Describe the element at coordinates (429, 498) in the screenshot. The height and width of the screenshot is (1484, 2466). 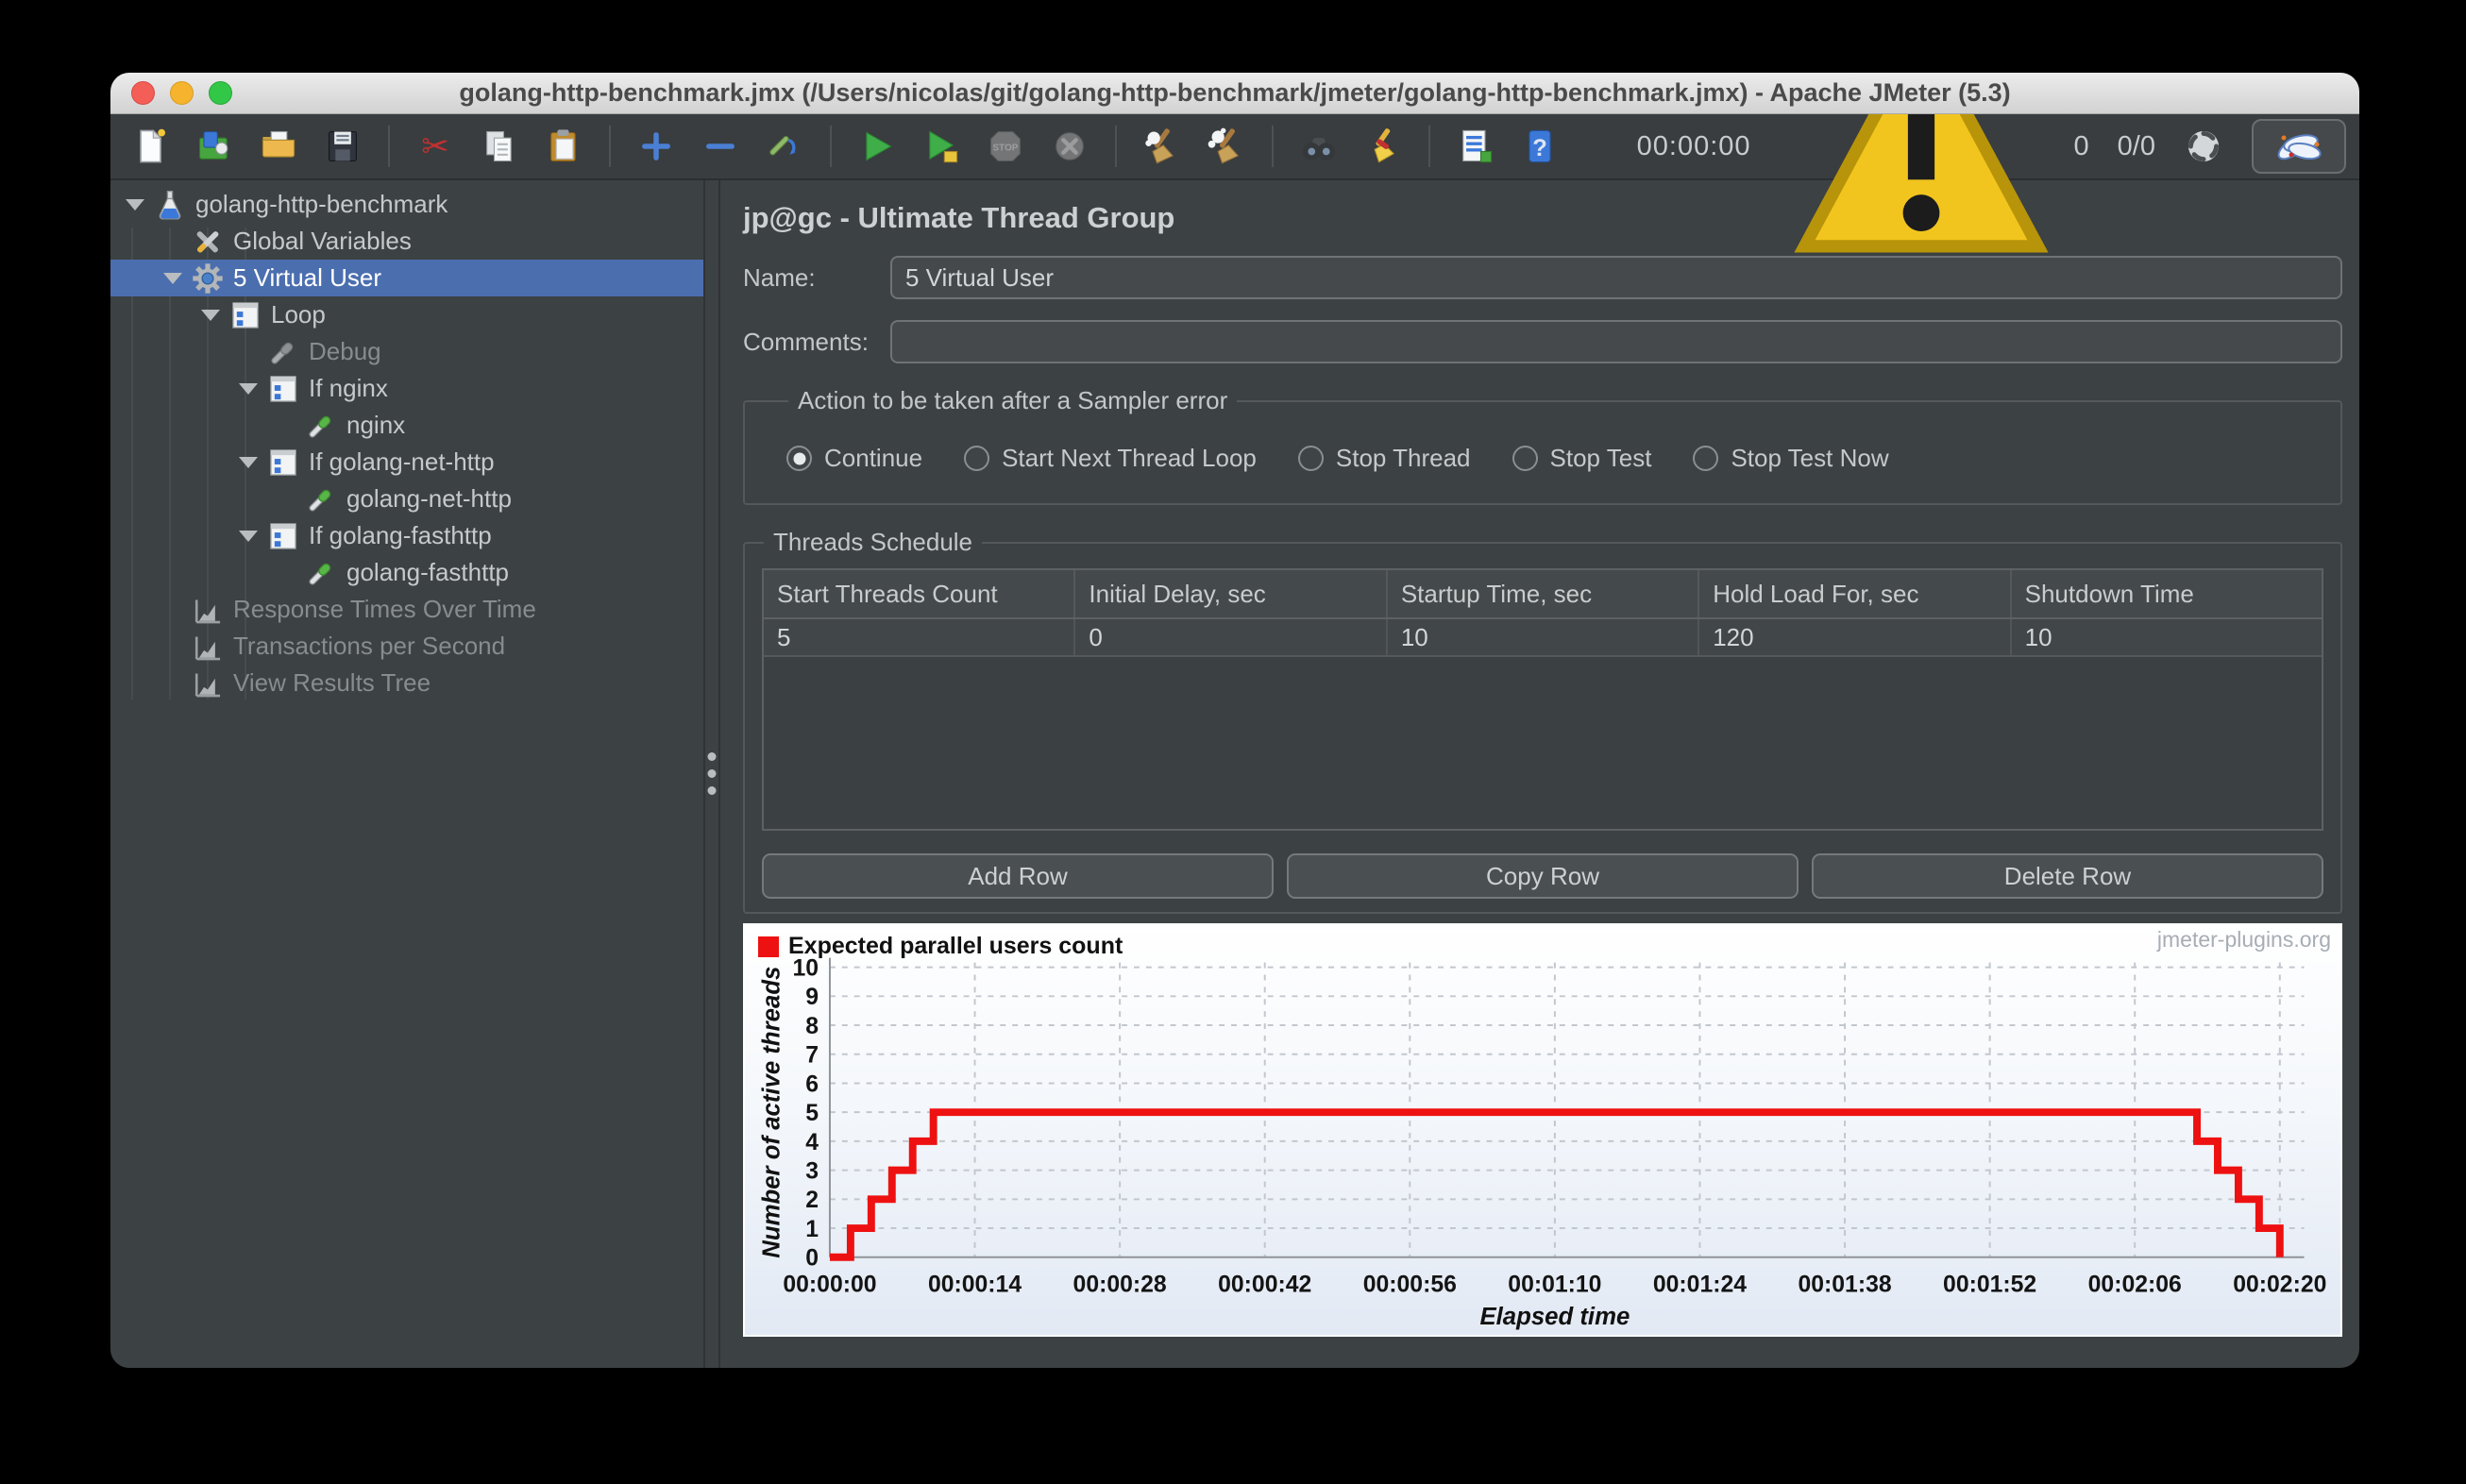
I see `tree-item-label: golang-net-http` at that location.